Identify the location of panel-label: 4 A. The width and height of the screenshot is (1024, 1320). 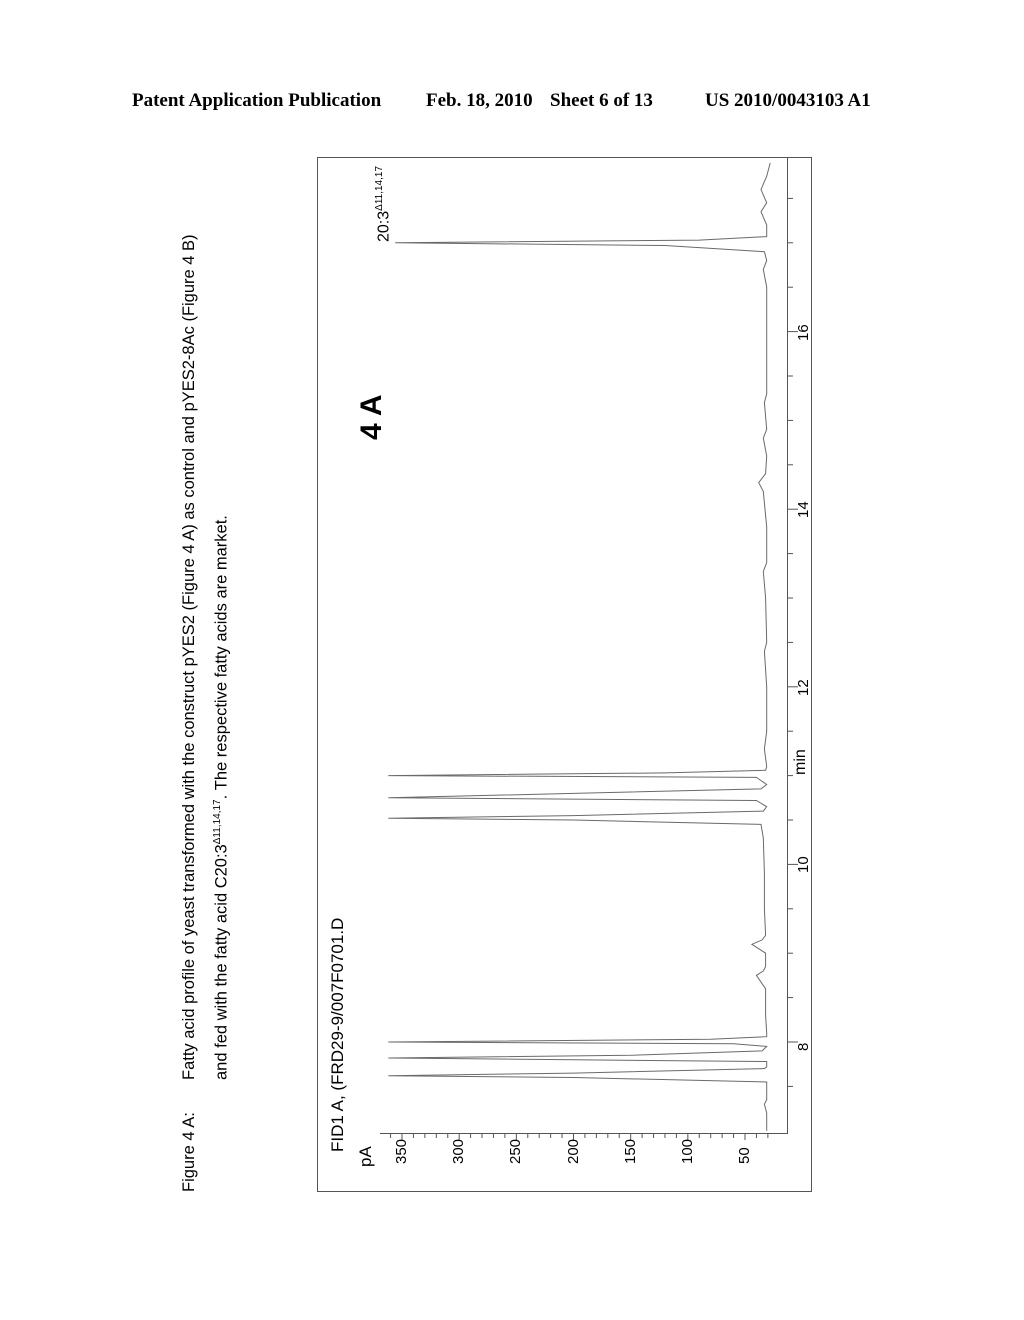
(371, 417).